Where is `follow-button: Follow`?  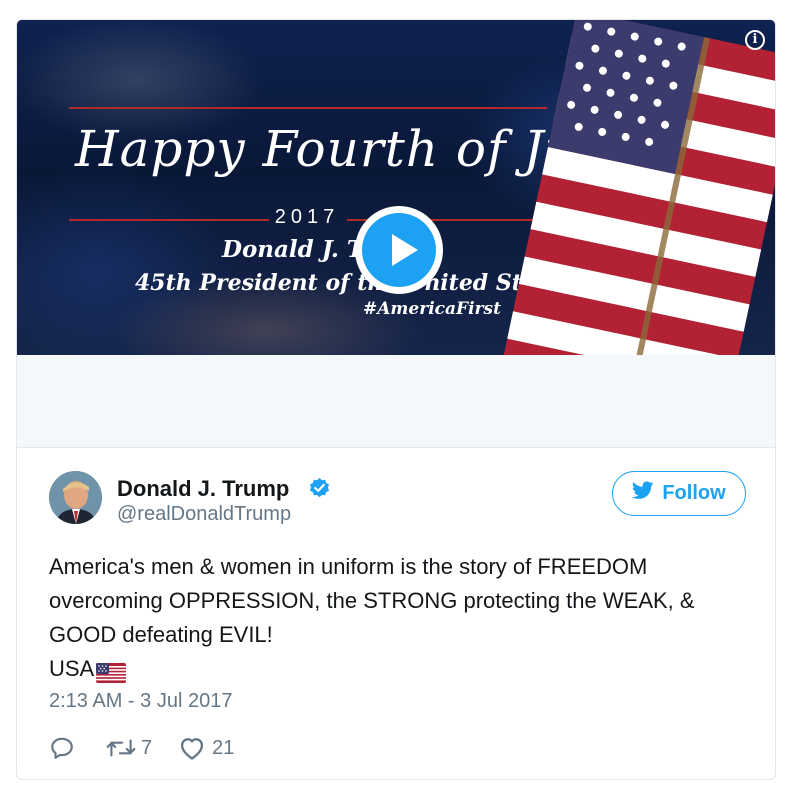
follow-button: Follow is located at coordinates (679, 493).